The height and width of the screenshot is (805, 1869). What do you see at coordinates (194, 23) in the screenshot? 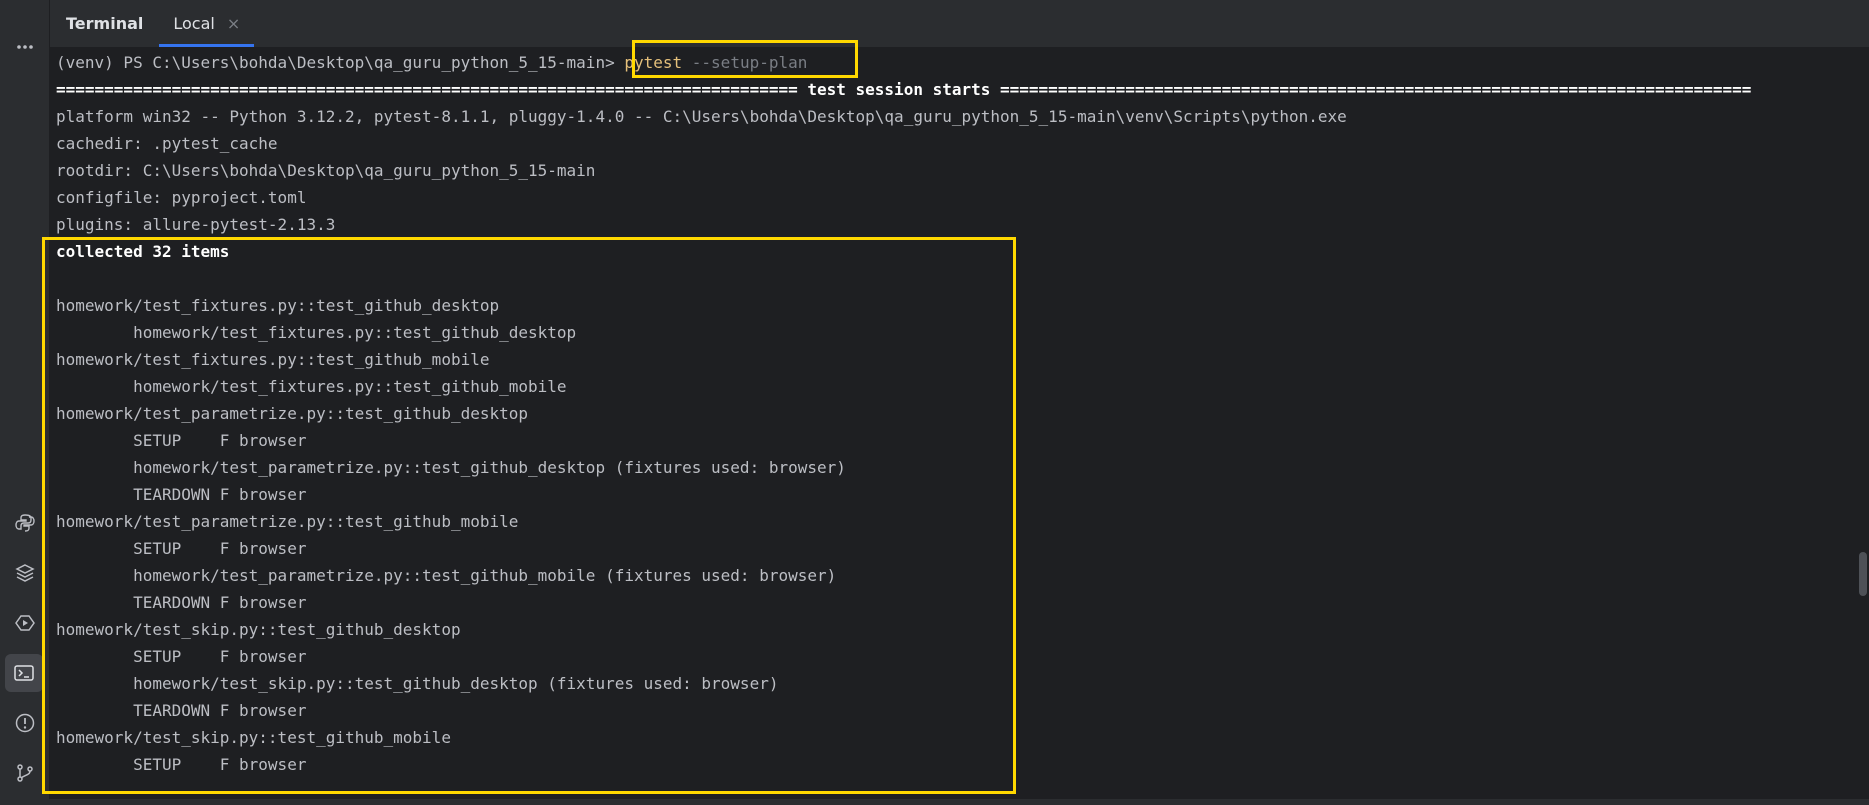
I see `tab-label: Local` at bounding box center [194, 23].